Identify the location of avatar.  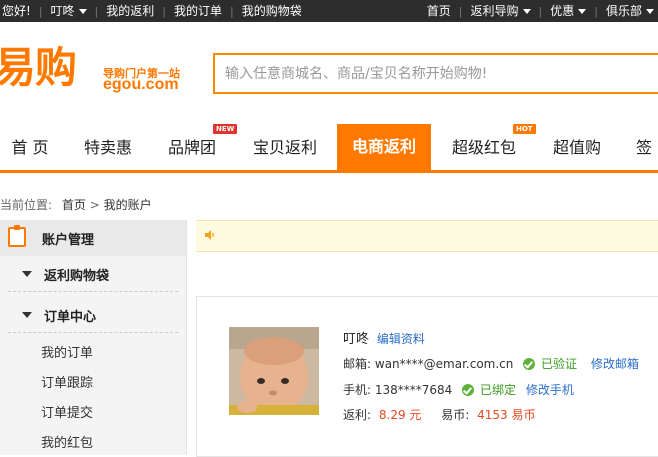
(274, 371).